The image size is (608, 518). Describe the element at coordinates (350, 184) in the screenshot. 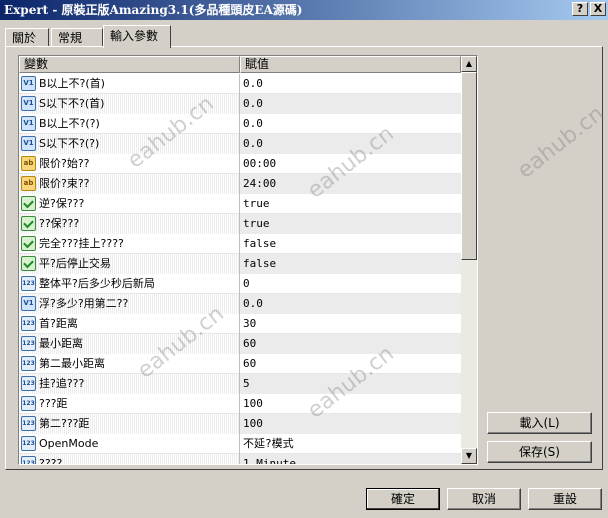

I see `value-cell: 24:00` at that location.